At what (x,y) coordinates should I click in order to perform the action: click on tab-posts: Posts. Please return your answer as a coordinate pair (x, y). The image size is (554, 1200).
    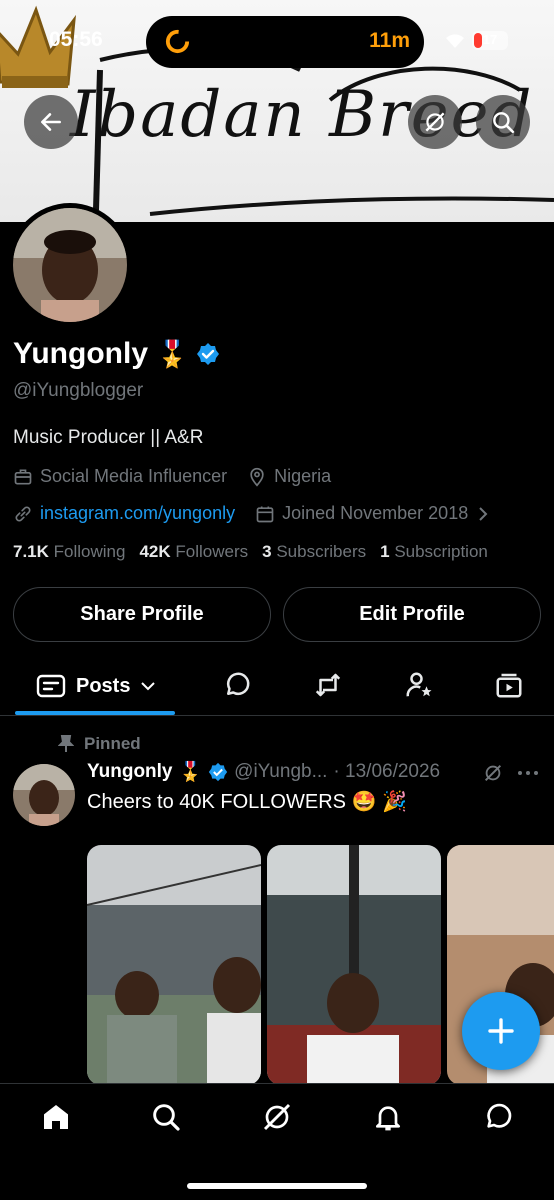
    Looking at the image, I should click on (96, 686).